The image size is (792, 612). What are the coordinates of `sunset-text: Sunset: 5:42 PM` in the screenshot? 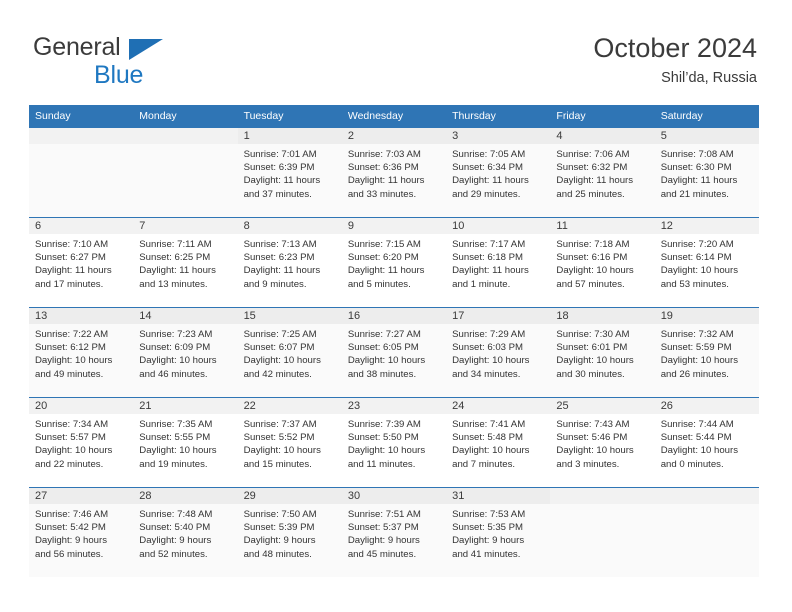 It's located at (70, 528).